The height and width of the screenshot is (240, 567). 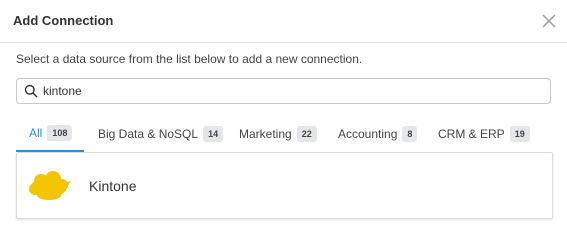 I want to click on close-button, so click(x=549, y=21).